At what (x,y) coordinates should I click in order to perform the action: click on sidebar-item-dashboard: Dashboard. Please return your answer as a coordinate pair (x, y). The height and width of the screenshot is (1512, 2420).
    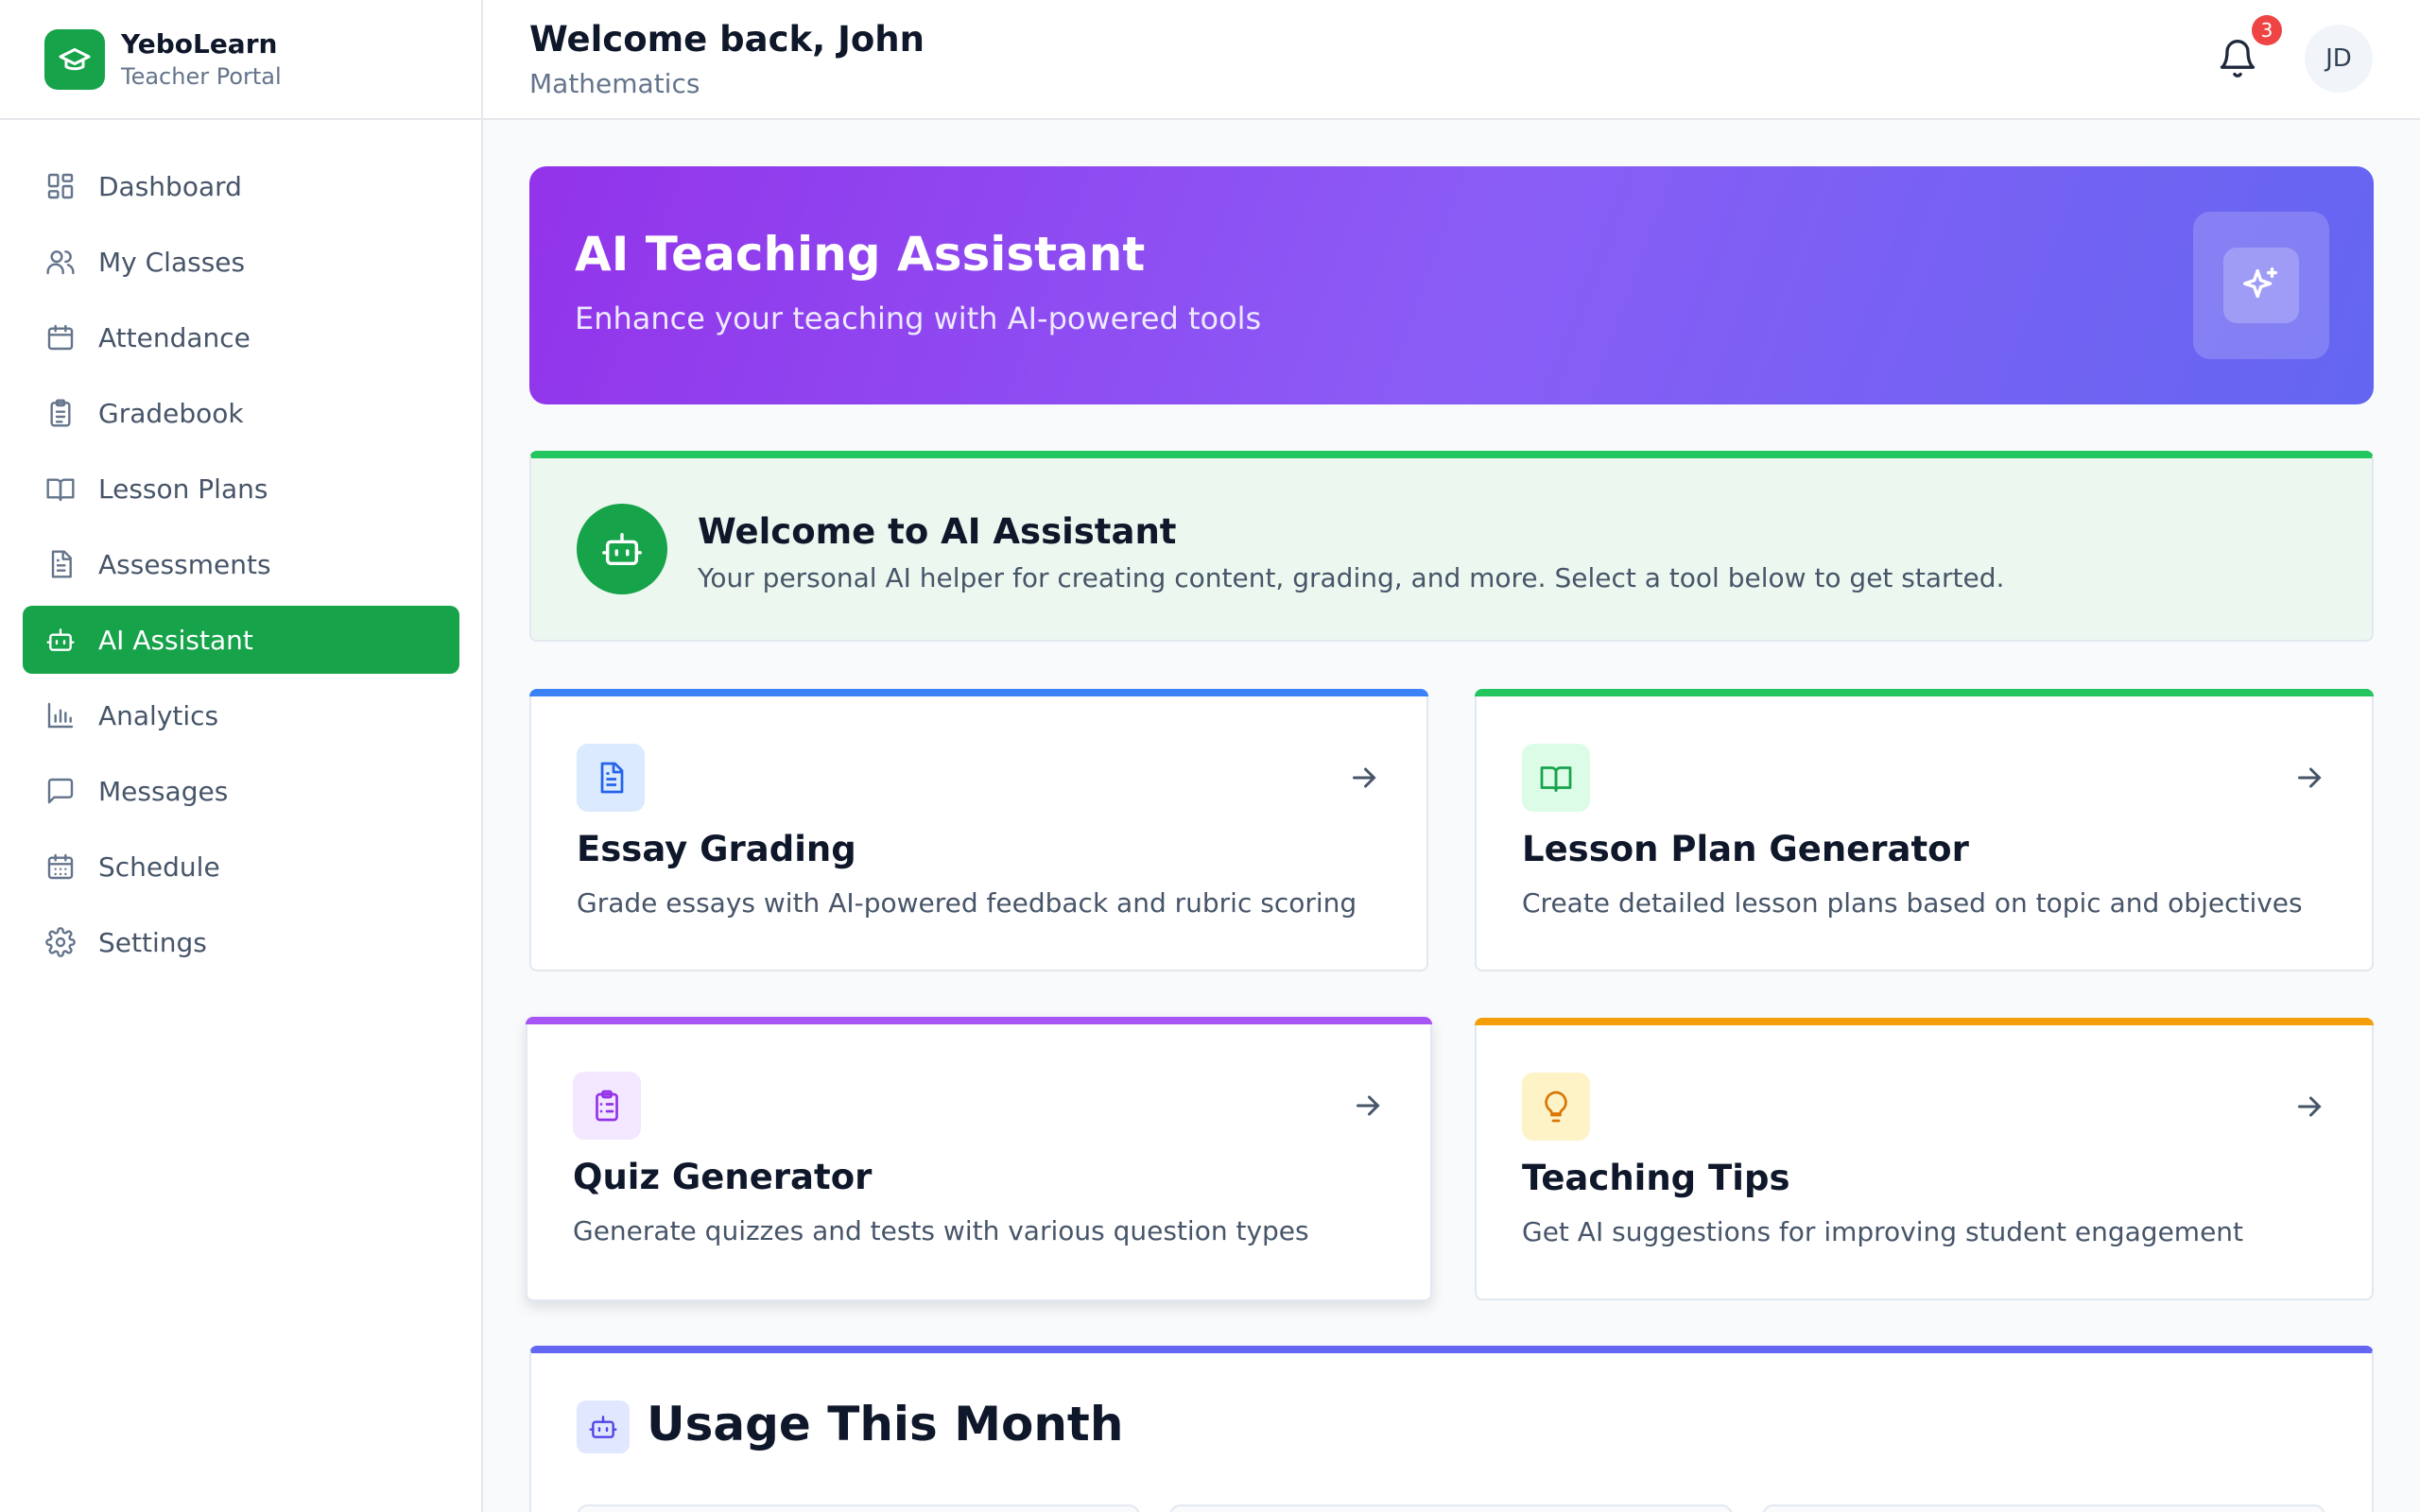
    Looking at the image, I should click on (241, 186).